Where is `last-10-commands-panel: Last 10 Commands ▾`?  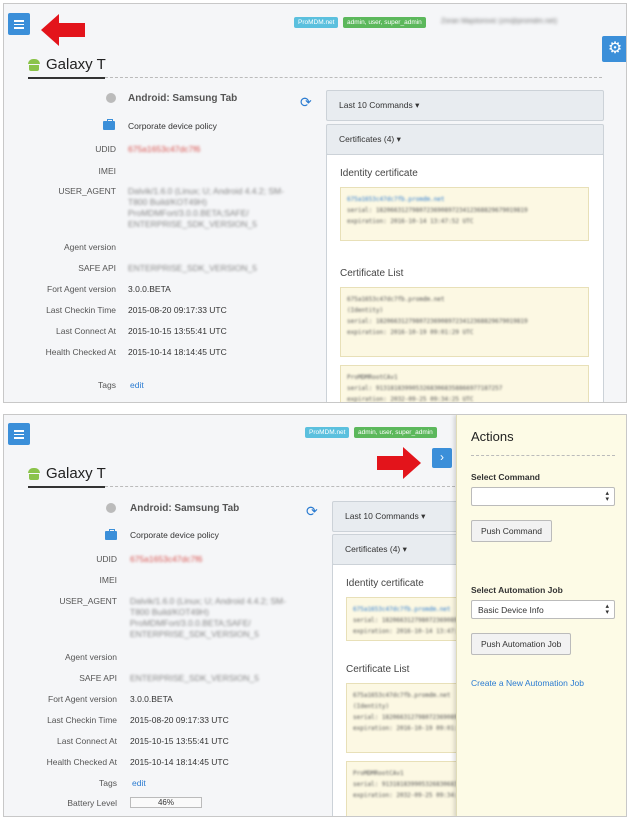
last-10-commands-panel: Last 10 Commands ▾ is located at coordinates (465, 105).